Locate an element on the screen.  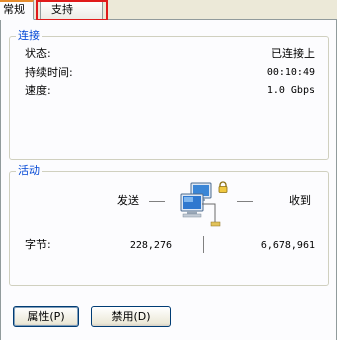
speed-label: 速度: is located at coordinates (38, 90).